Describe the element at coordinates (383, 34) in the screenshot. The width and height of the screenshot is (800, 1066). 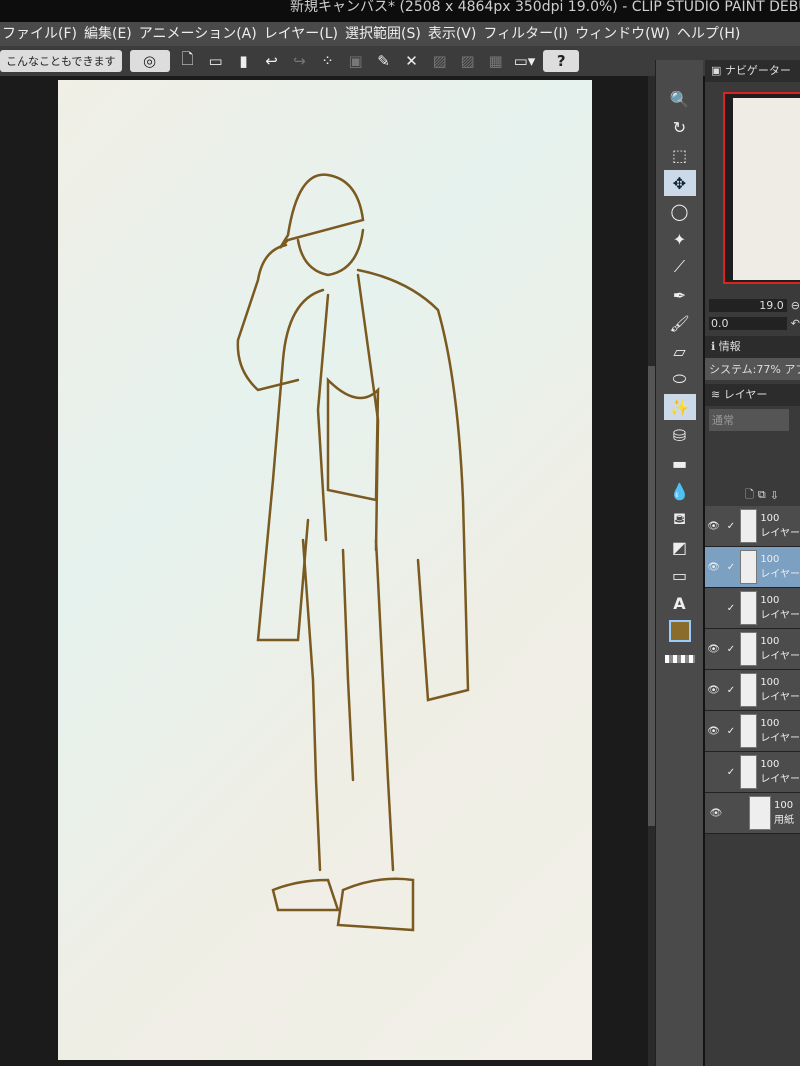
I see `menu-selection: 選択範囲(S)` at that location.